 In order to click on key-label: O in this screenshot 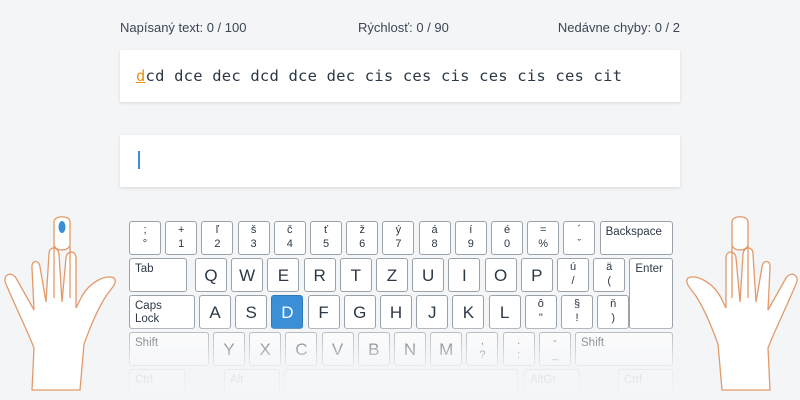, I will do `click(500, 275)`.